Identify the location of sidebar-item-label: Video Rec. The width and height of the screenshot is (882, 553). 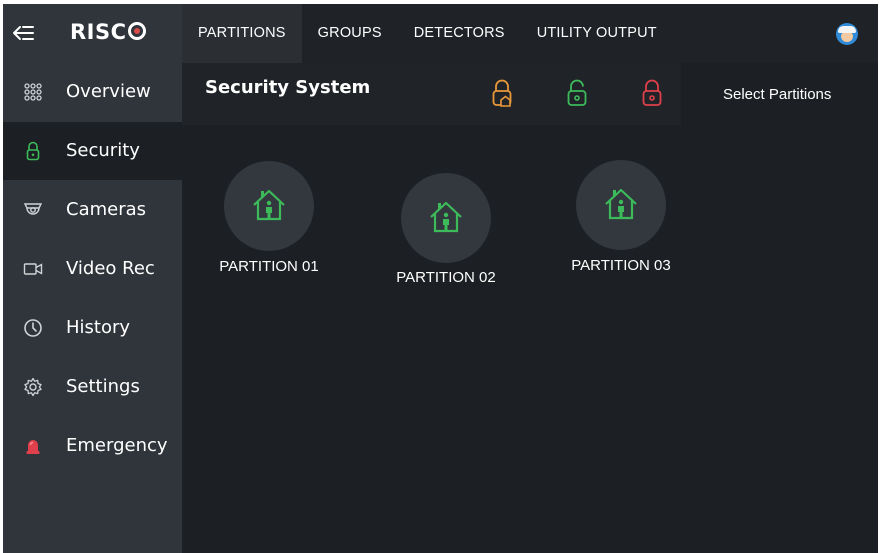
(110, 268).